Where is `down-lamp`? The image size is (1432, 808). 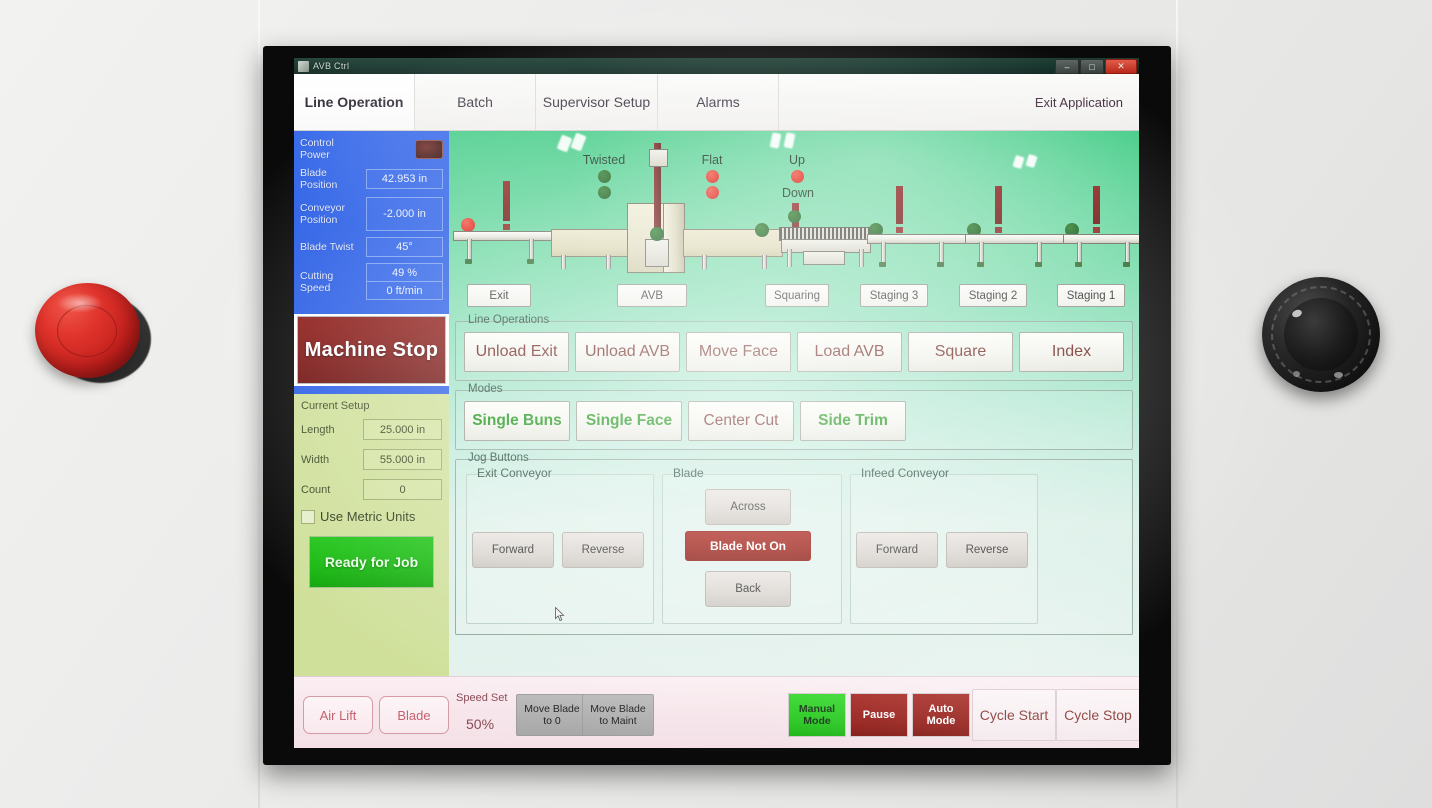
down-lamp is located at coordinates (794, 216).